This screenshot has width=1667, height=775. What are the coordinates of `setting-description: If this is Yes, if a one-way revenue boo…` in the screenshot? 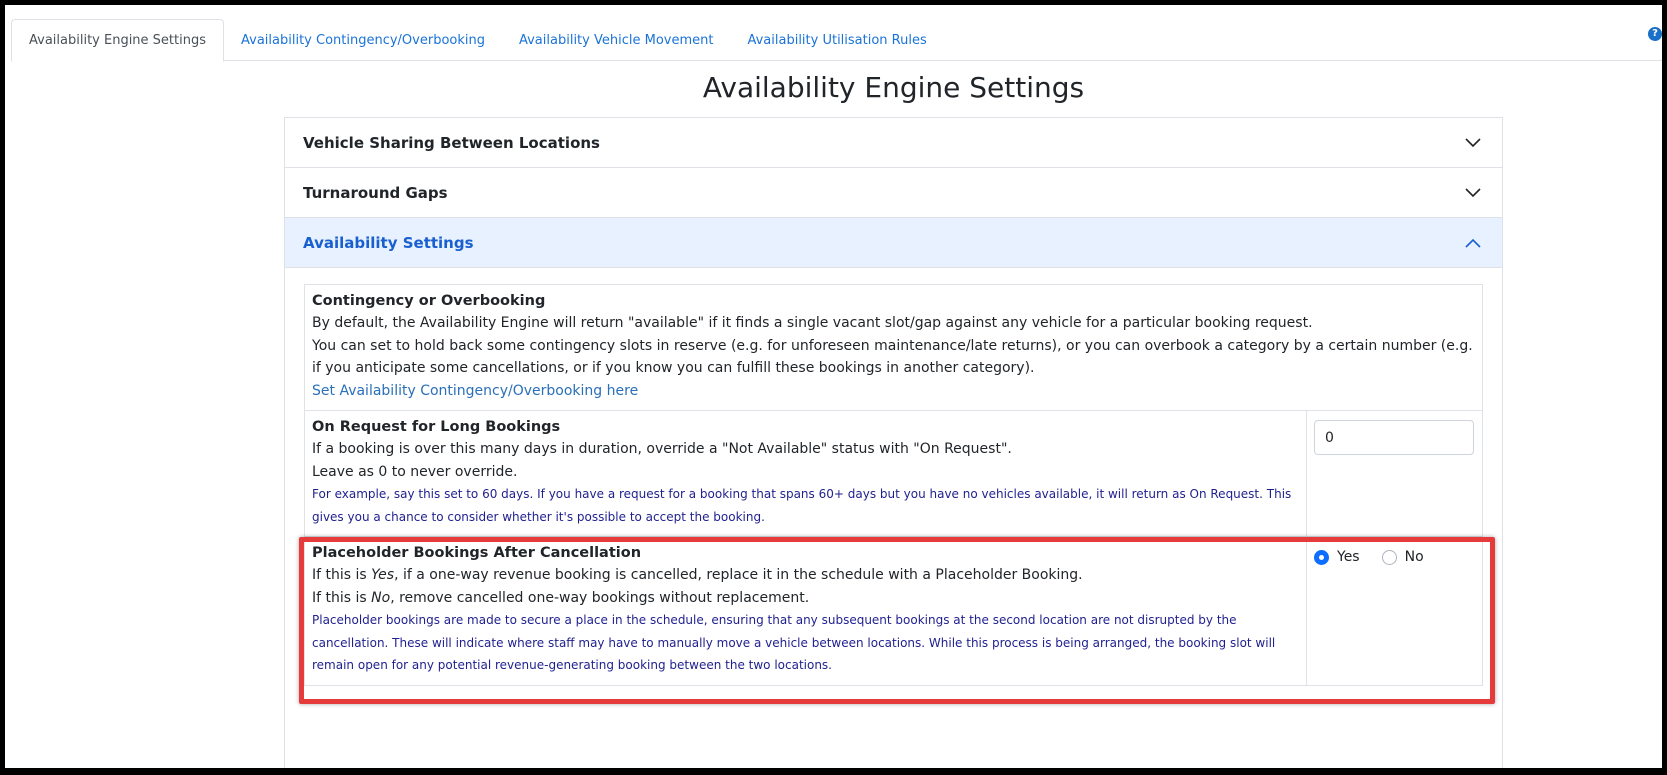 It's located at (805, 575).